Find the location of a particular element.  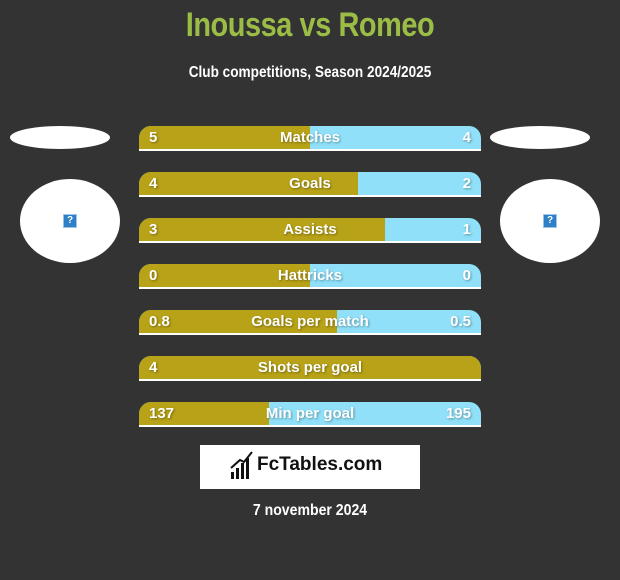

stat-label: Hattricks is located at coordinates (310, 275).